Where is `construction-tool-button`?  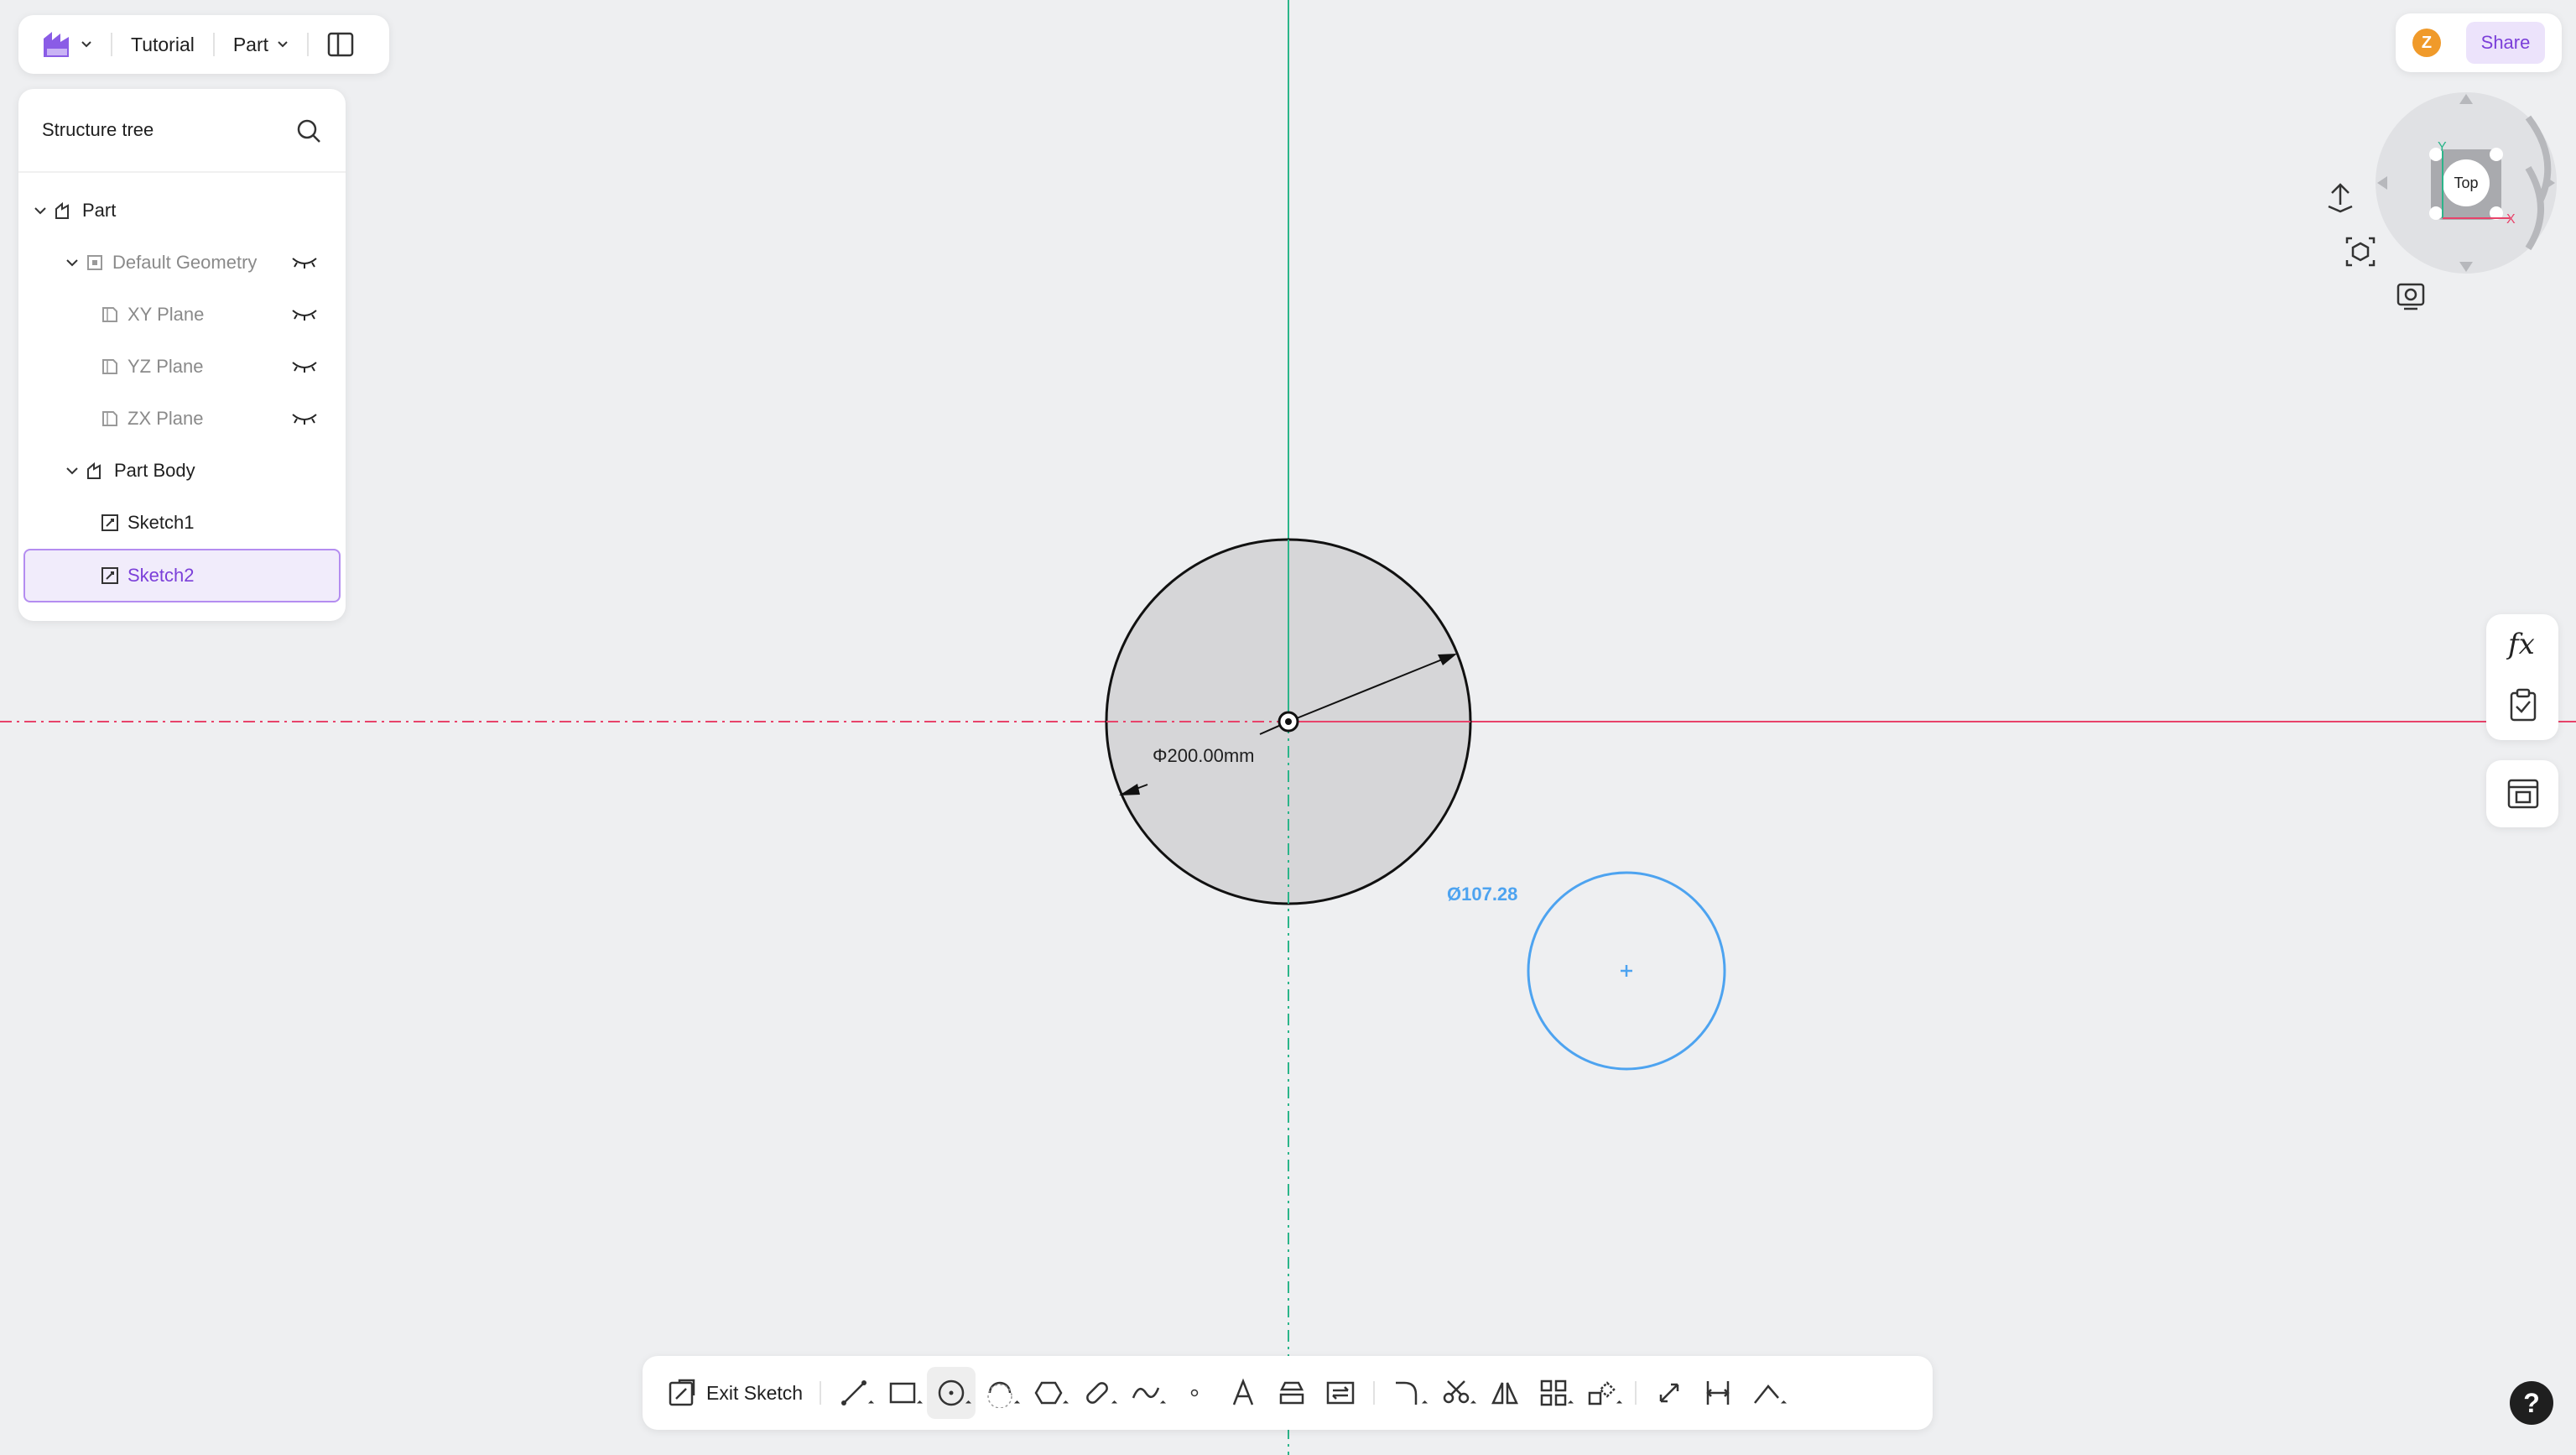
construction-tool-button is located at coordinates (1766, 1393).